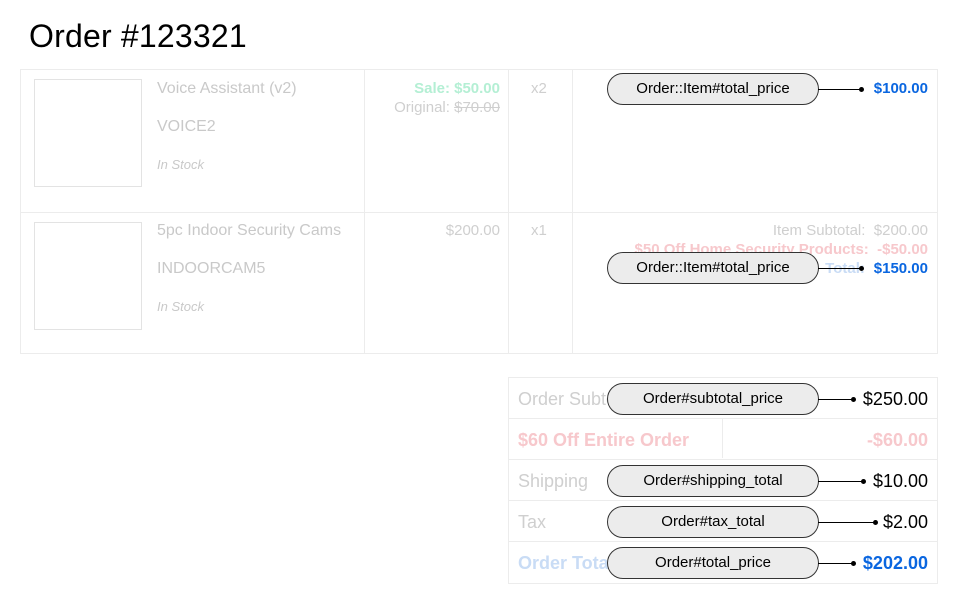 The width and height of the screenshot is (960, 599). I want to click on product-name: 5pc Indoor Security Cams, so click(249, 231).